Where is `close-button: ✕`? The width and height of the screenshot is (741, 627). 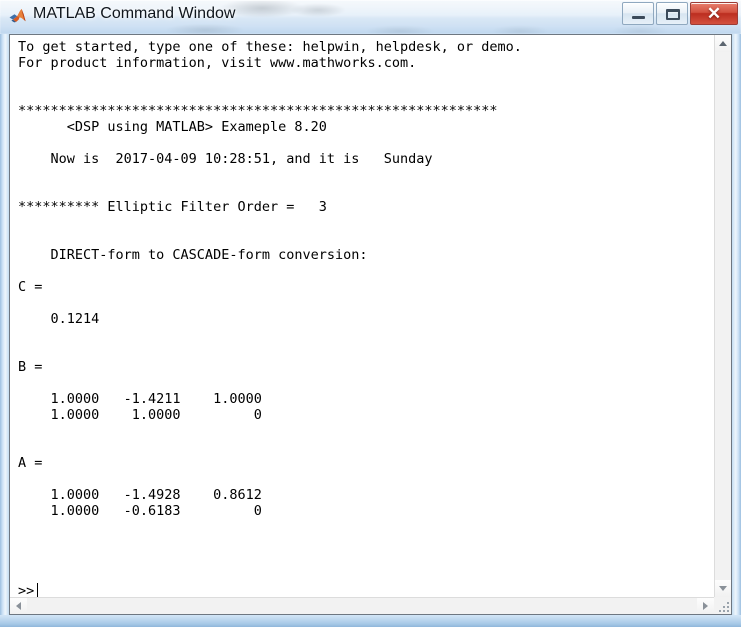
close-button: ✕ is located at coordinates (714, 13).